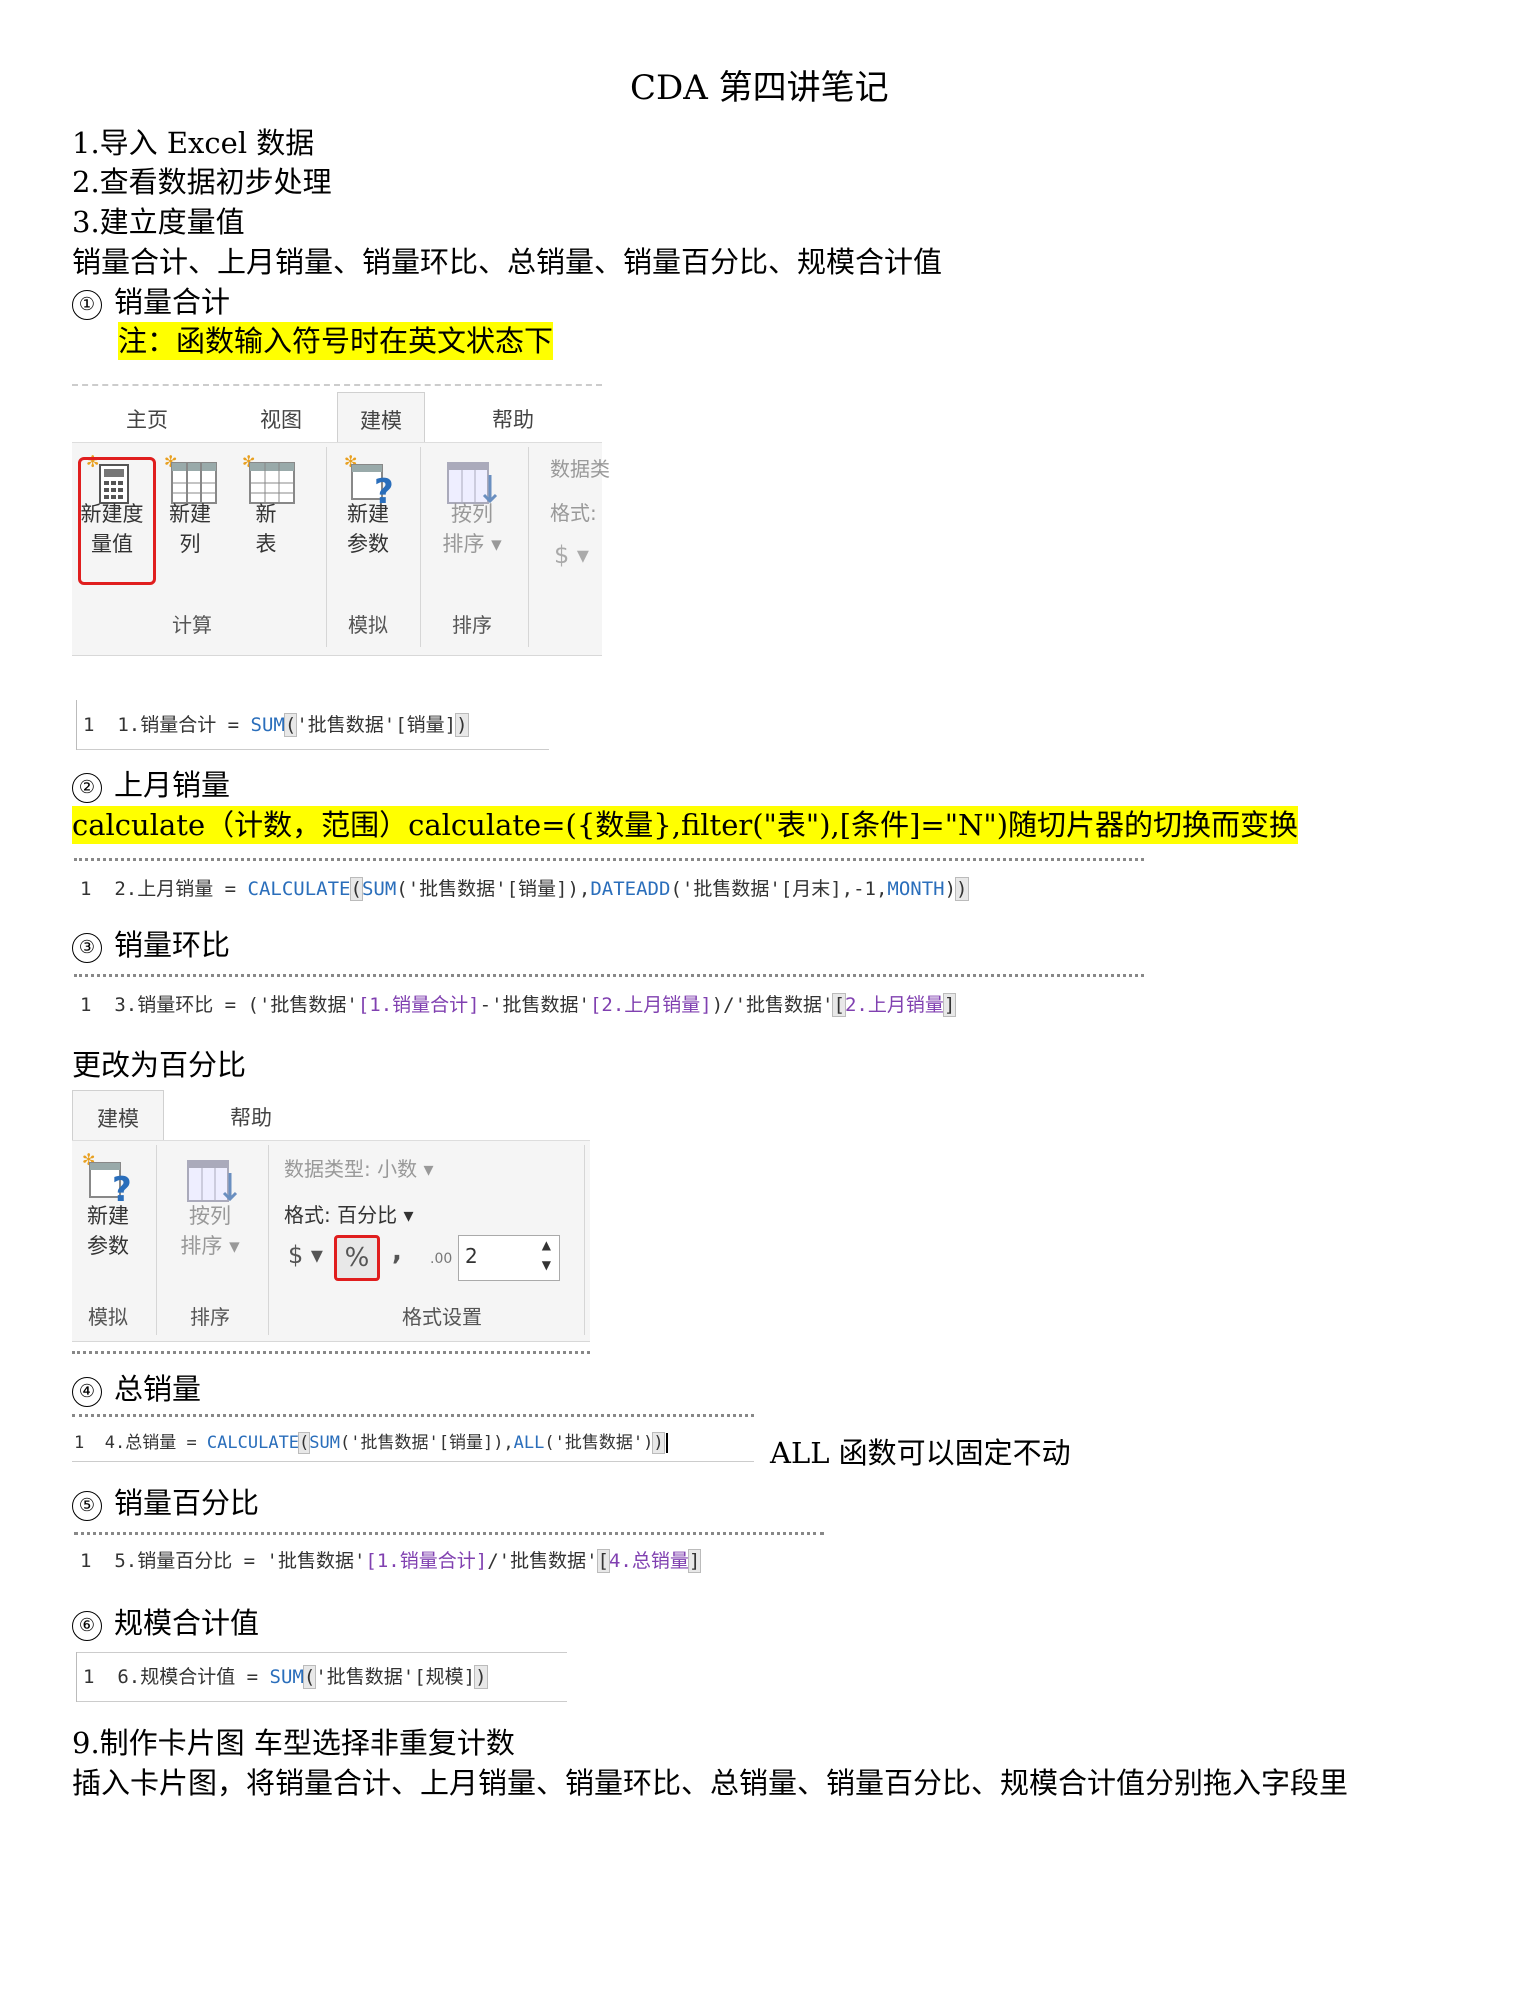 This screenshot has width=1536, height=1991. What do you see at coordinates (266, 544) in the screenshot?
I see `new-table-label-2: 表` at bounding box center [266, 544].